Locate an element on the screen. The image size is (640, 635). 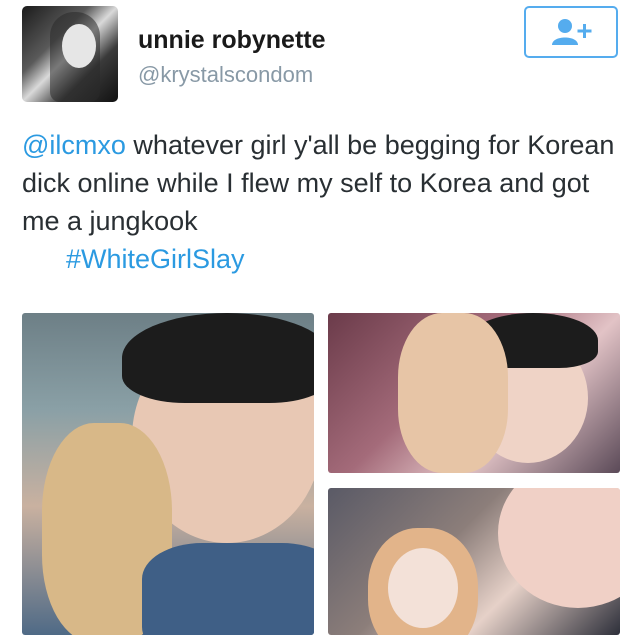
photo-jacket is located at coordinates (228, 589).